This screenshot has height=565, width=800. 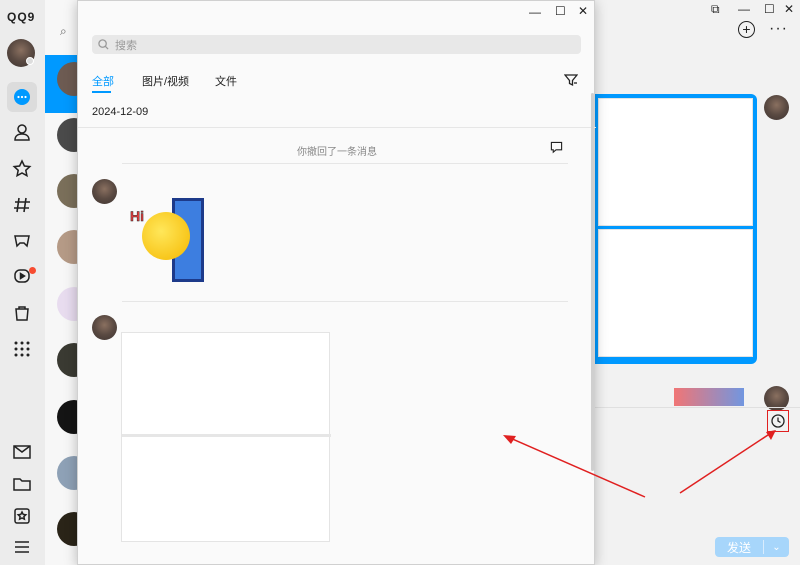 What do you see at coordinates (639, 464) in the screenshot?
I see `annotation-arrows` at bounding box center [639, 464].